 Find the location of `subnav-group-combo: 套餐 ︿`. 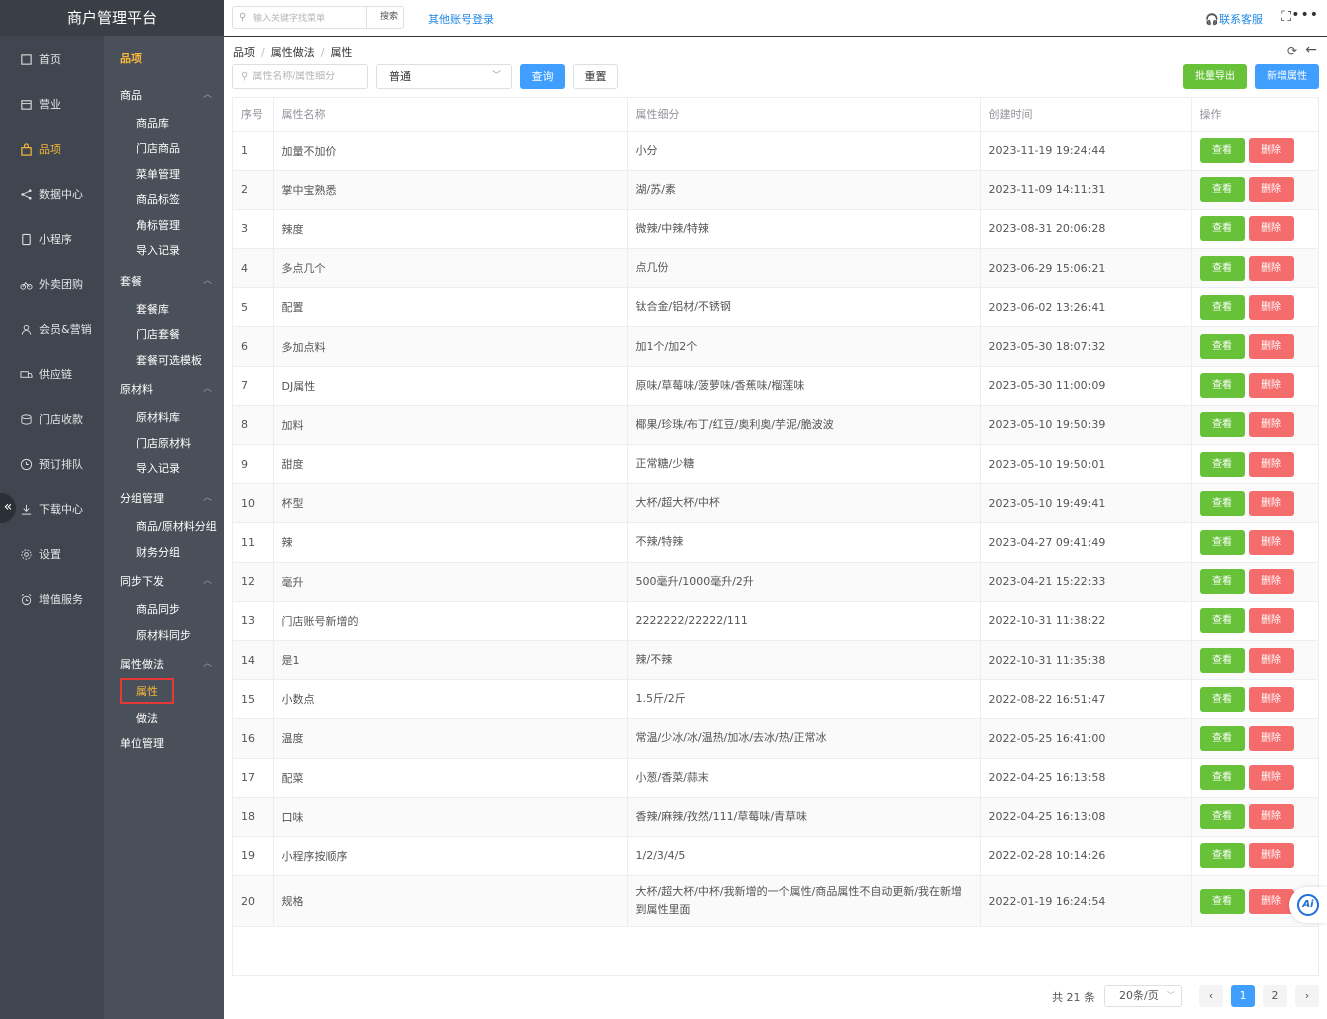

subnav-group-combo: 套餐 ︿ is located at coordinates (166, 281).